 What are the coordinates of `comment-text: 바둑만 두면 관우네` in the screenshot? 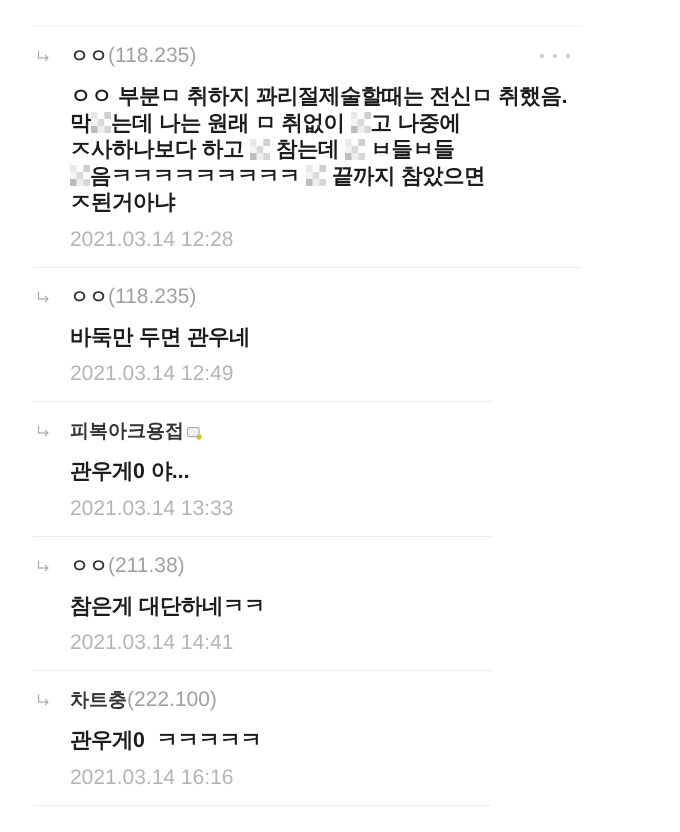 It's located at (160, 337).